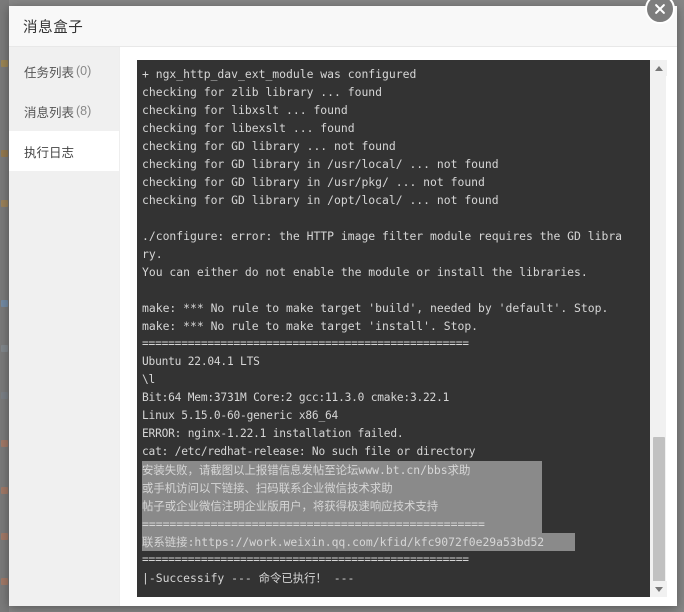 This screenshot has height=612, width=684. I want to click on log-line: checking for GD library ... not found, so click(393, 146).